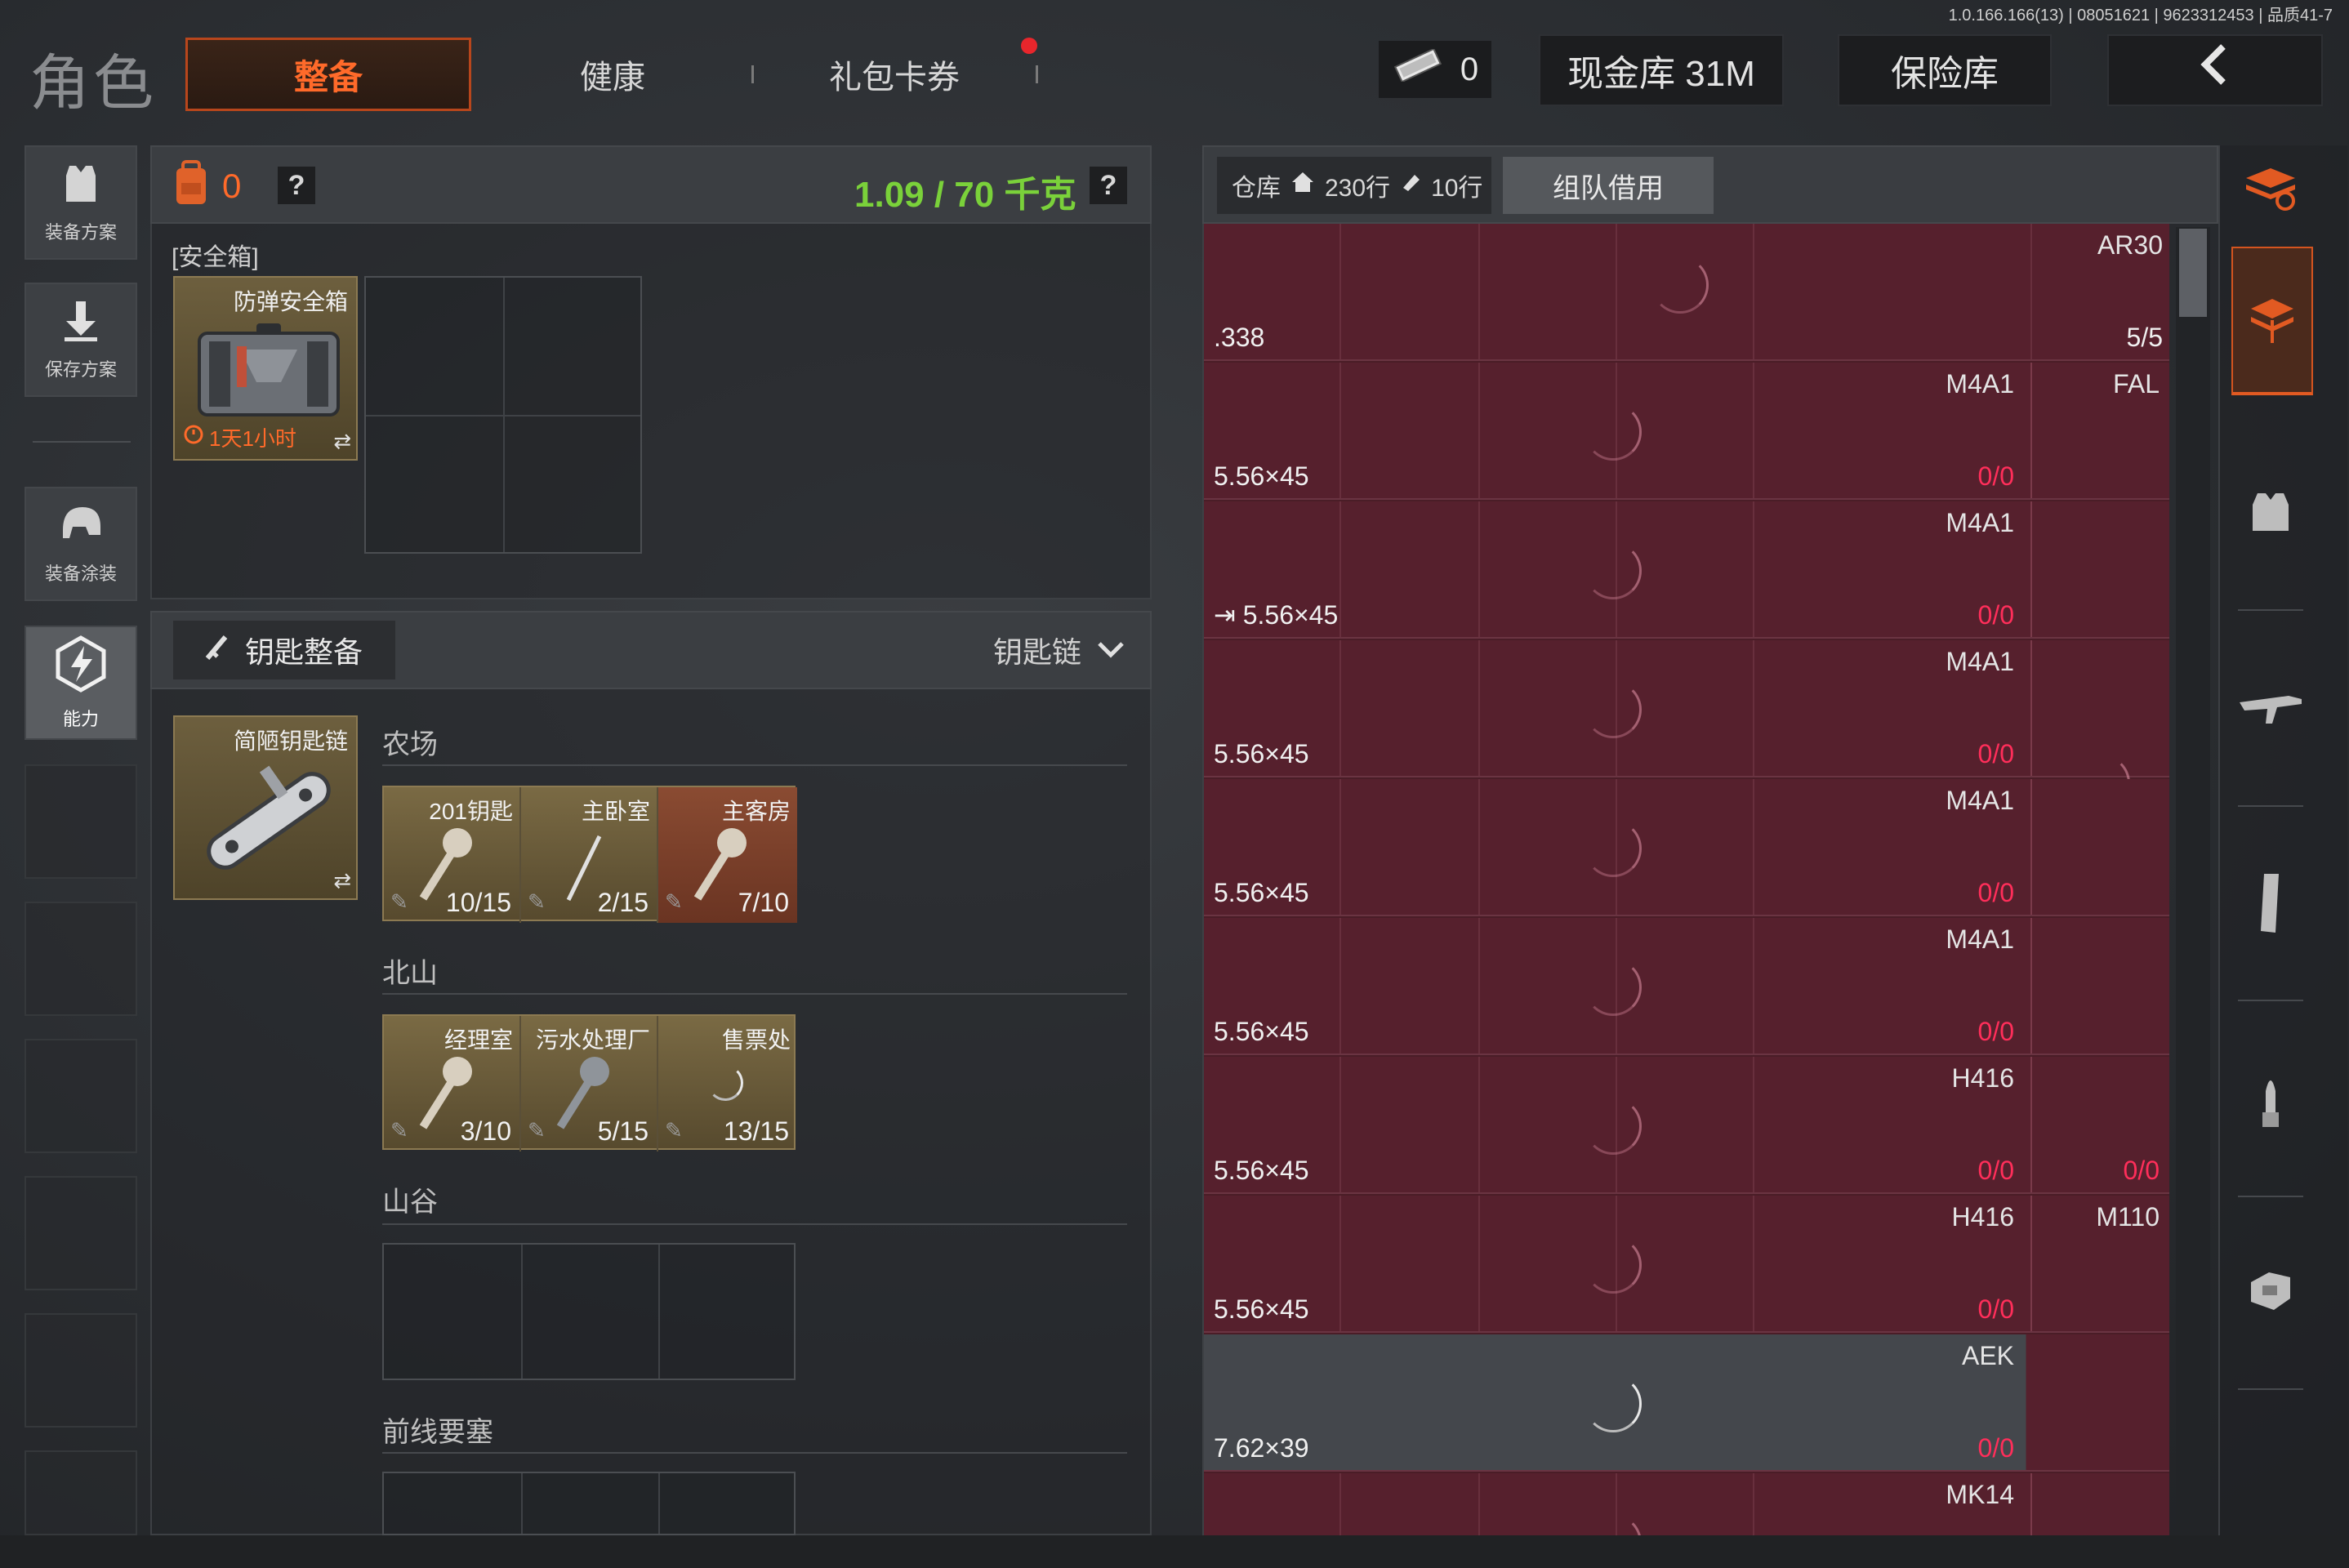 This screenshot has height=1568, width=2349. I want to click on home-icon, so click(1302, 185).